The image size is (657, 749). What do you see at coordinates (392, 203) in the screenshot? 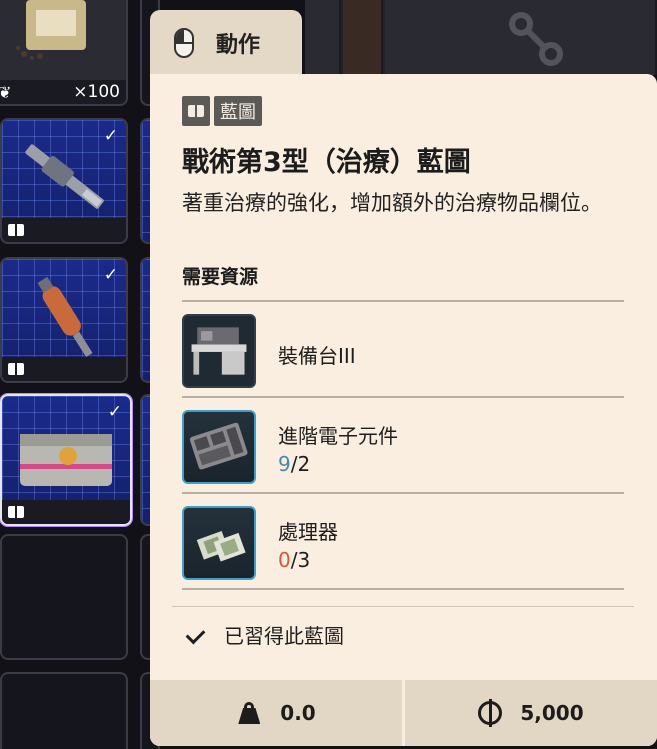
I see `item-description: 著重治療的強化，增加額外的治療物品欄位。` at bounding box center [392, 203].